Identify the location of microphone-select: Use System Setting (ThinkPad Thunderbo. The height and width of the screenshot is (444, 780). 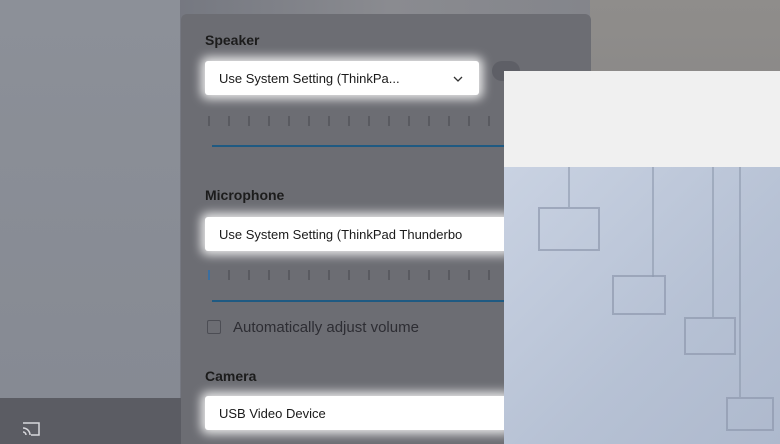
(357, 234).